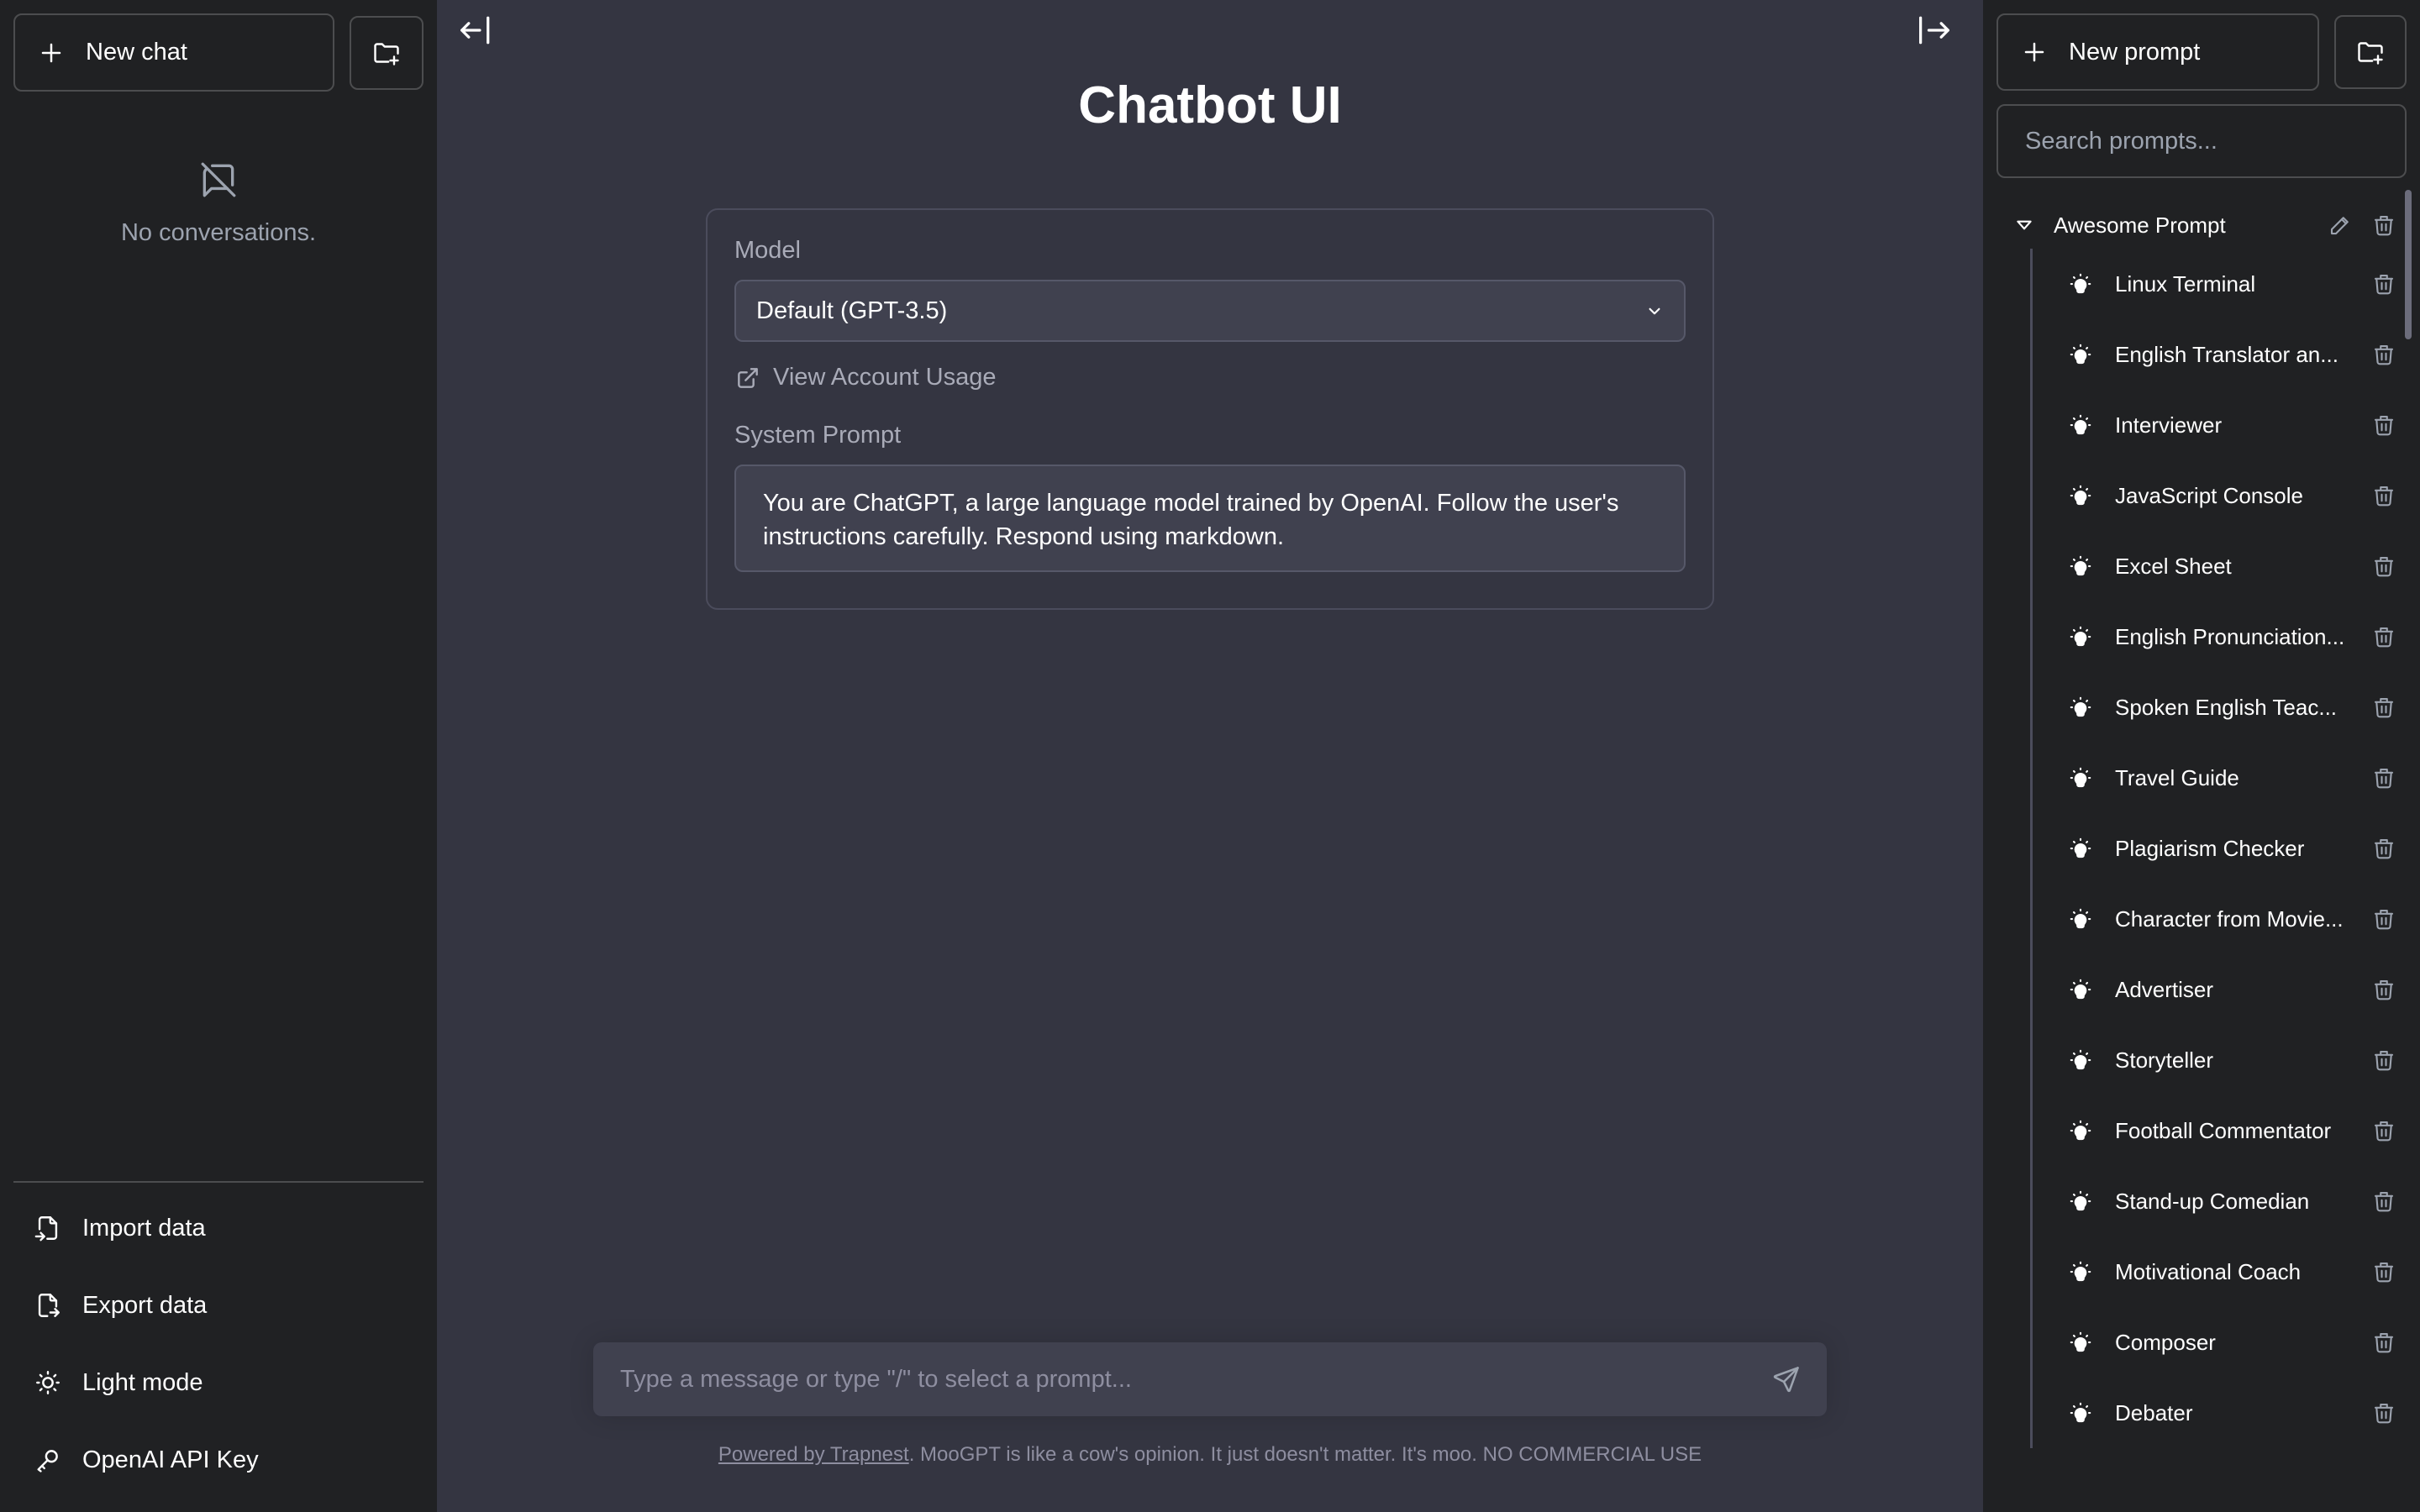 This screenshot has height=1512, width=2420. I want to click on chevron-down-icon, so click(1654, 311).